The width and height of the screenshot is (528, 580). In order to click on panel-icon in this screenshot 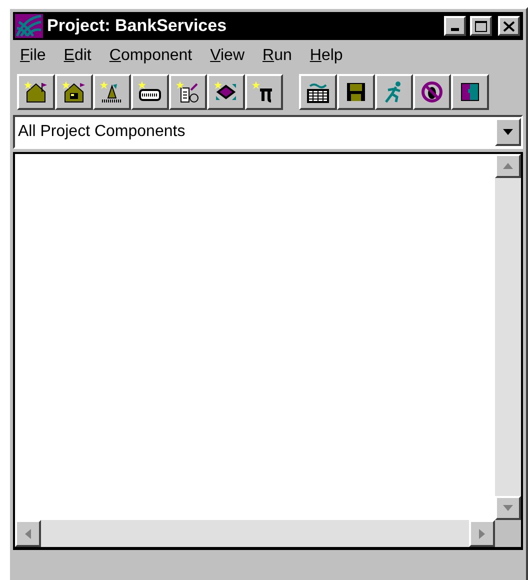, I will do `click(150, 92)`.